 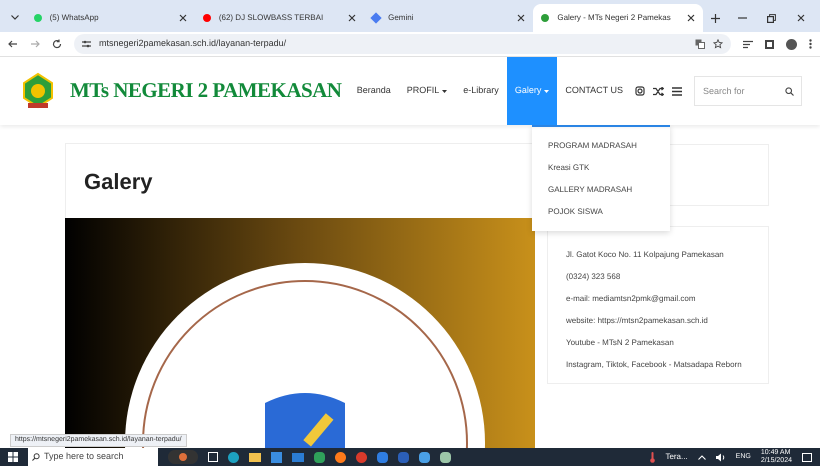 What do you see at coordinates (75, 18) in the screenshot?
I see `tab-title: (5) WhatsApp` at bounding box center [75, 18].